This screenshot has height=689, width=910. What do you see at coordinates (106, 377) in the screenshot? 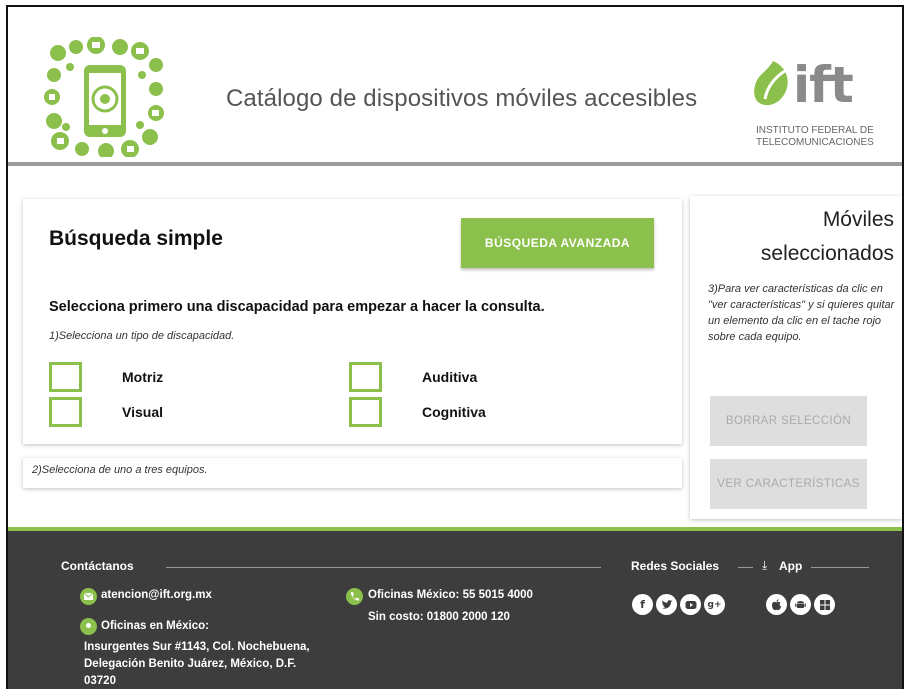
I see `option-motriz: Motriz` at bounding box center [106, 377].